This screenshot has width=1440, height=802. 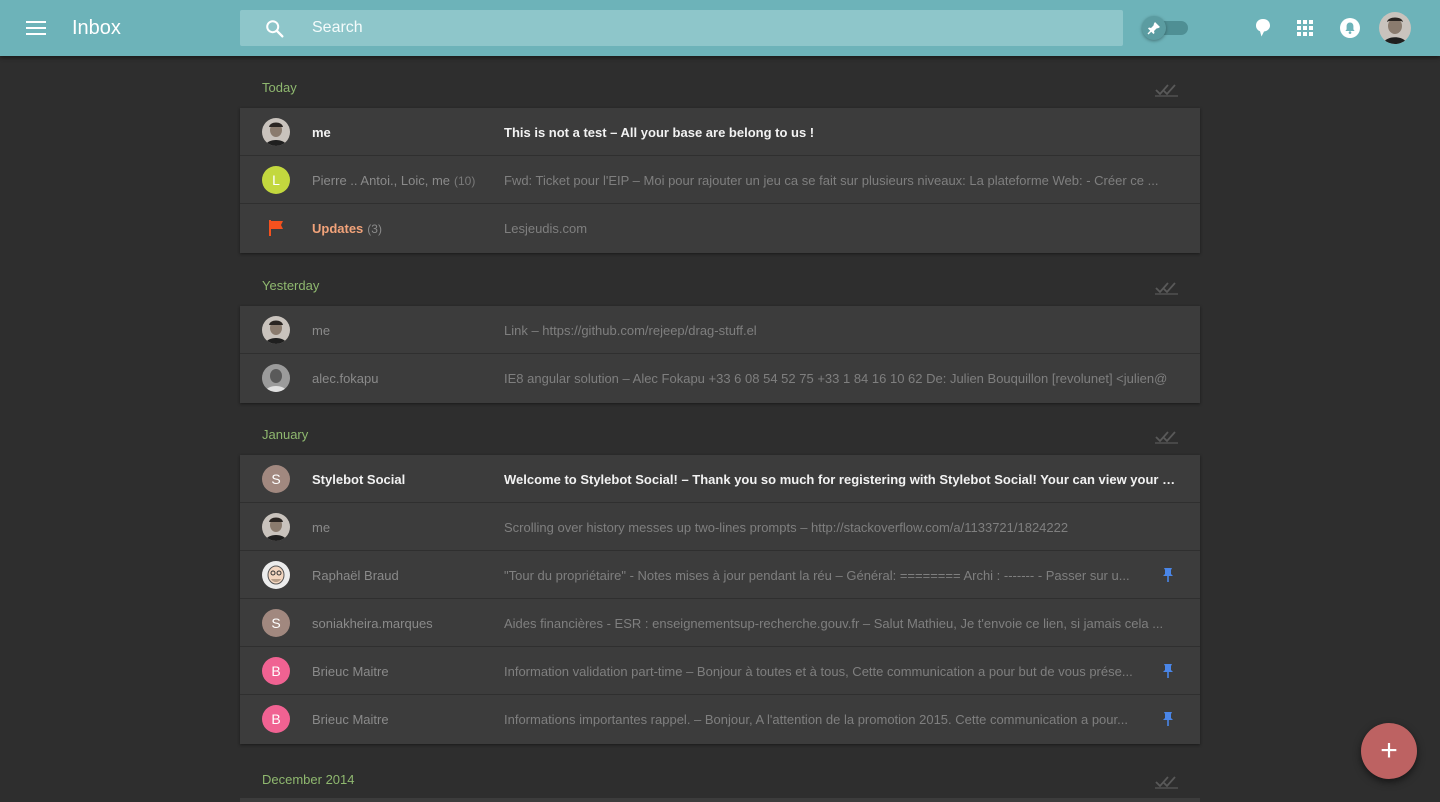 I want to click on compose-button: +, so click(x=1389, y=751).